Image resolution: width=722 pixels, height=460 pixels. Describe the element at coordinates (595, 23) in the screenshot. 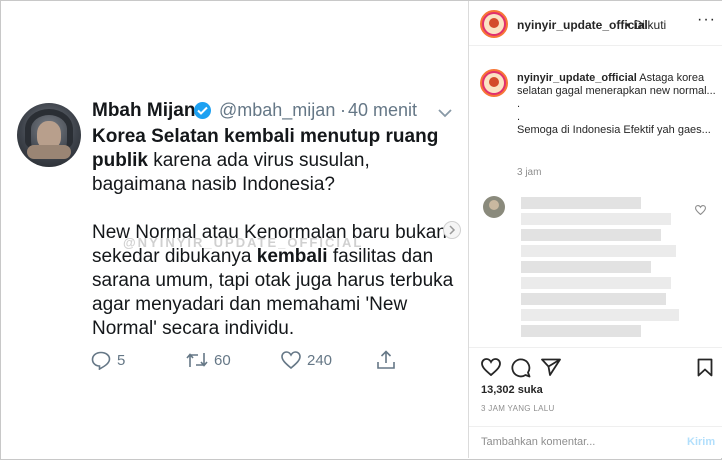

I see `post-header: nyinyir_update_official • Diikuti ···` at that location.